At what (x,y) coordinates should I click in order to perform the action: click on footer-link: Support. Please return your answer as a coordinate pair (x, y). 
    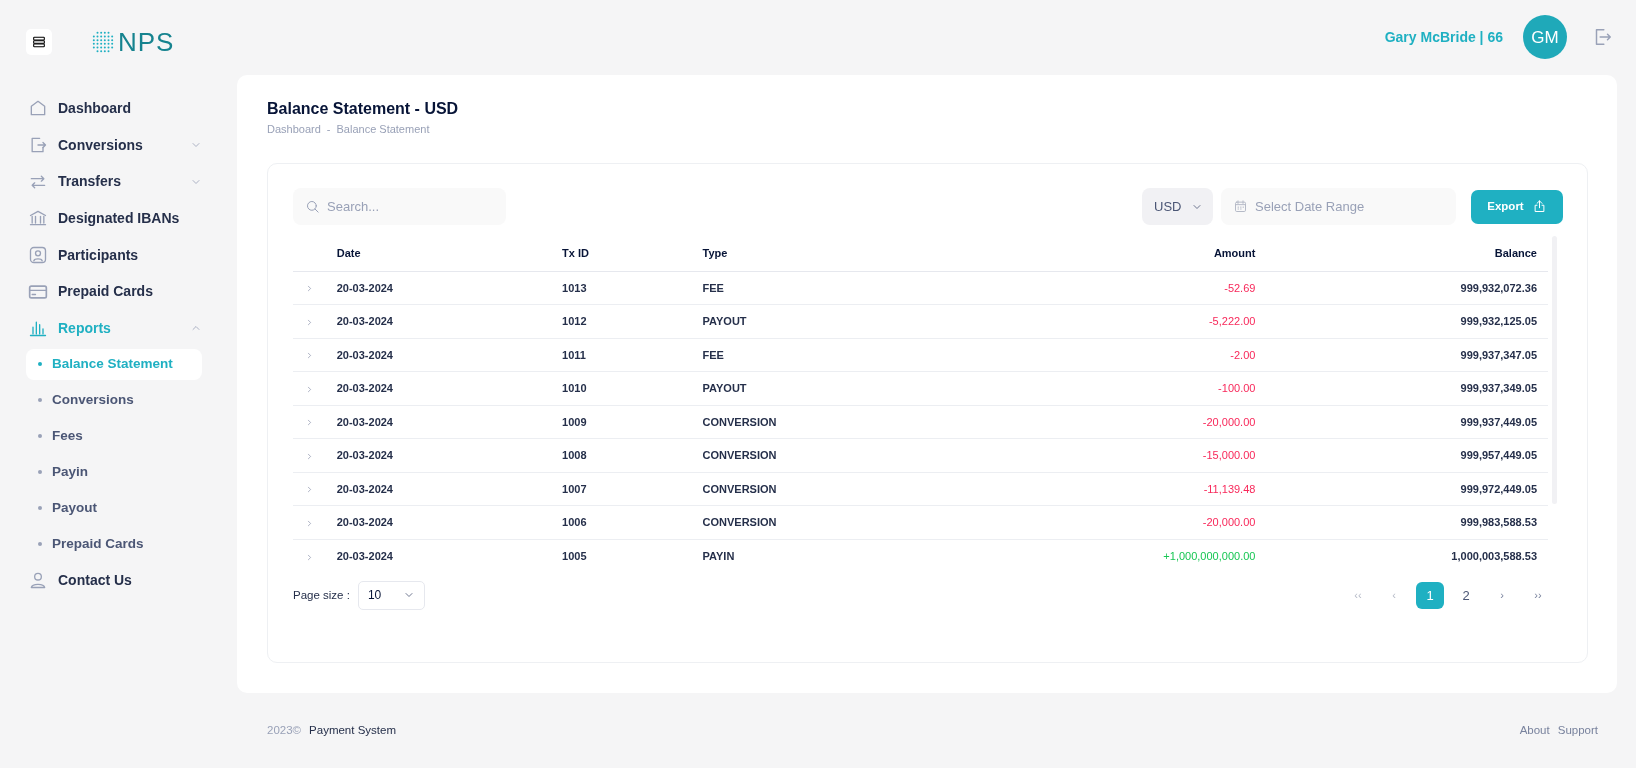
    Looking at the image, I should click on (1577, 731).